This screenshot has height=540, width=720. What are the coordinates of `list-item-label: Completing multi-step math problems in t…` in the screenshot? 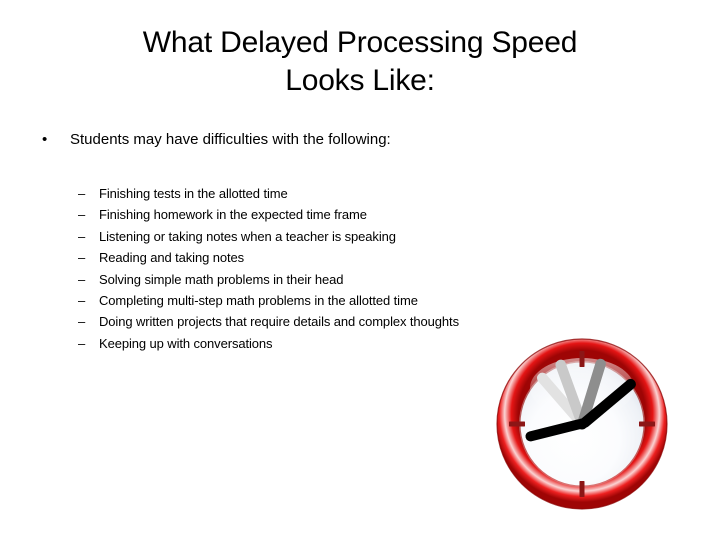 It's located at (258, 300).